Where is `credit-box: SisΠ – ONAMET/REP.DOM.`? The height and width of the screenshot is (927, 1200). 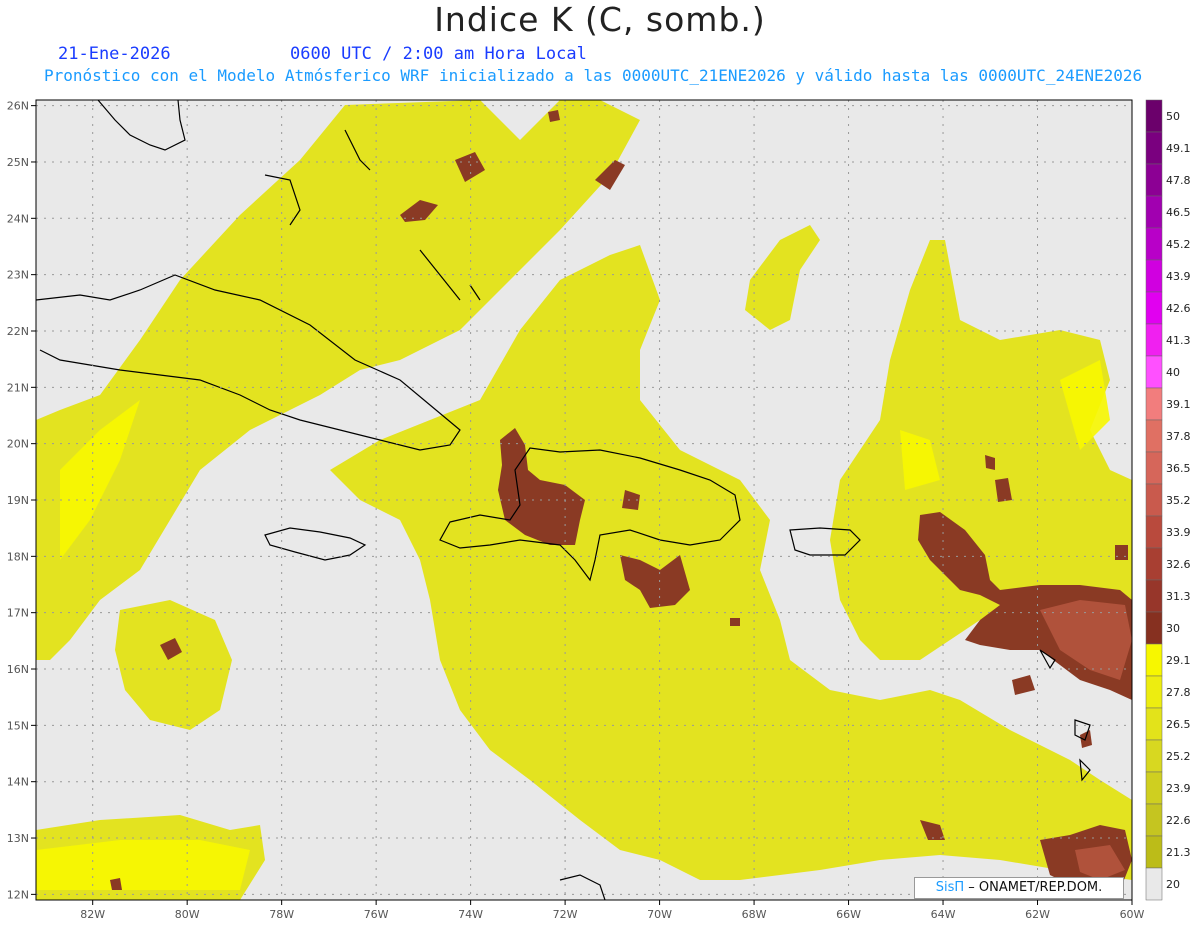
credit-box: SisΠ – ONAMET/REP.DOM. is located at coordinates (1019, 888).